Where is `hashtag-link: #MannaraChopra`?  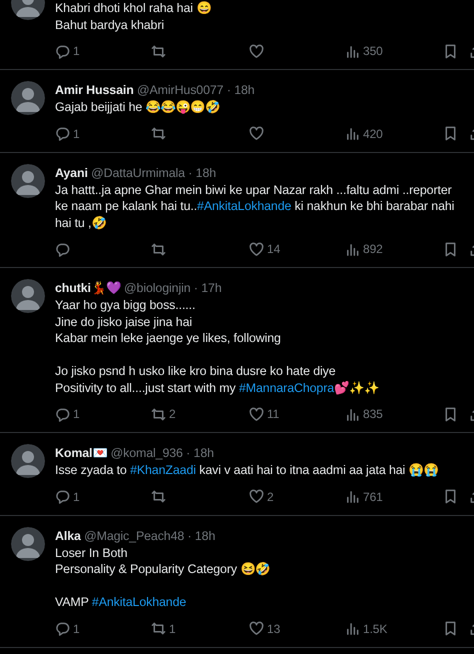
hashtag-link: #MannaraChopra is located at coordinates (286, 387).